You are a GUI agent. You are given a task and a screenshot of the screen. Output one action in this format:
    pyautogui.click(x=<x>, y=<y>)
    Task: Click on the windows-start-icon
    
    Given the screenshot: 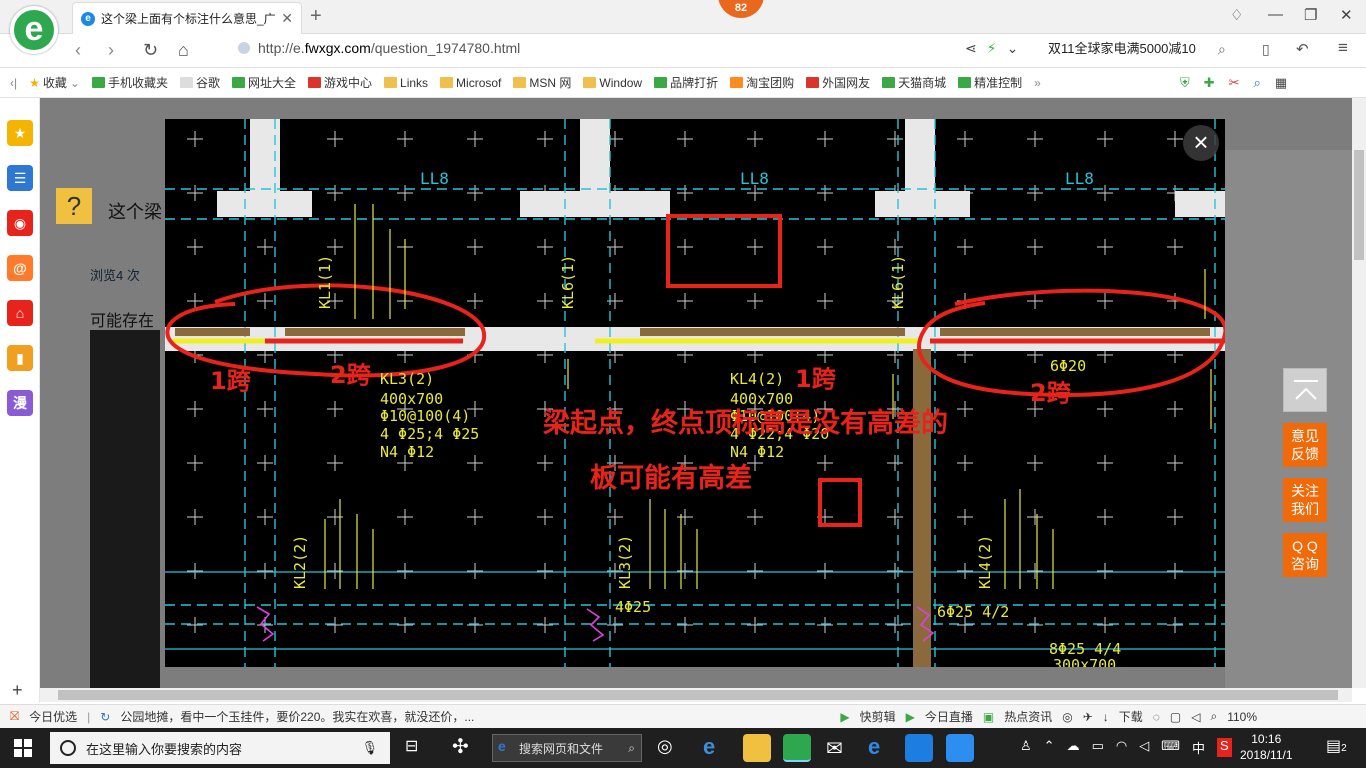 What is the action you would take?
    pyautogui.click(x=23, y=748)
    